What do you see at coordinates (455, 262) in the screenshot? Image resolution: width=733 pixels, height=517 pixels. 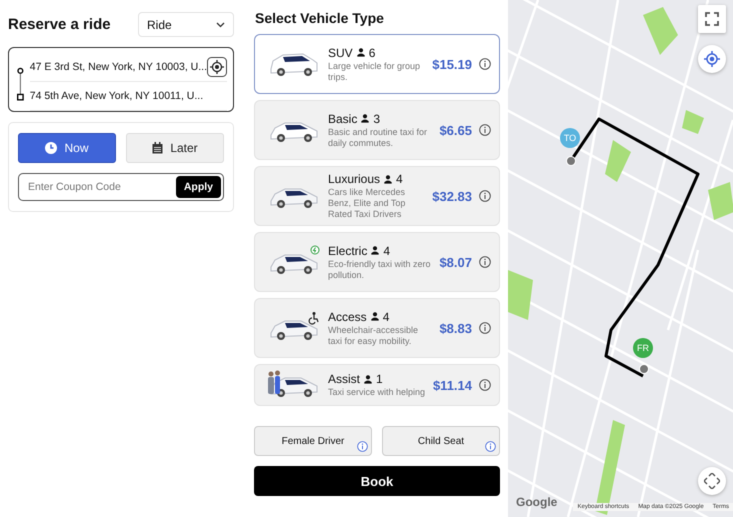 I see `vehicle-price: $8.07` at bounding box center [455, 262].